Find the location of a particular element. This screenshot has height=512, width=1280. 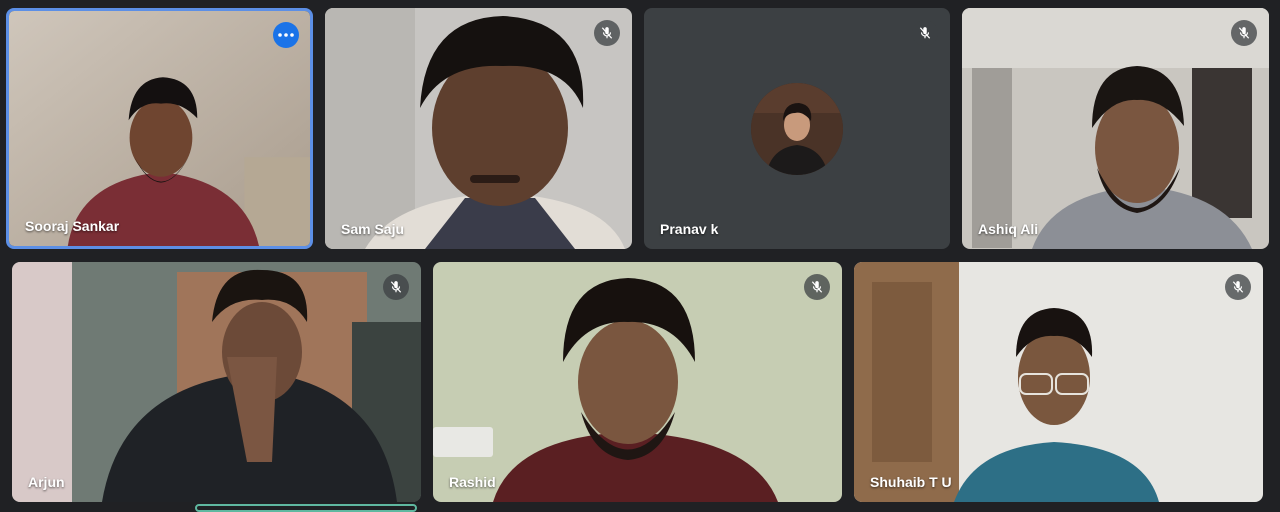

participant-tile-sooraj-sankar: Sooraj Sankar is located at coordinates (159, 128).